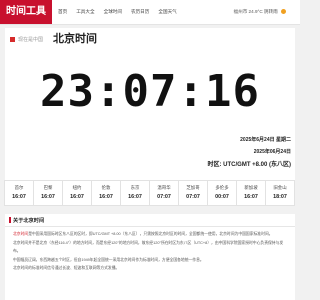 The height and width of the screenshot is (300, 320). Describe the element at coordinates (21, 234) in the screenshot. I see `about-highlight: 北京时间` at that location.